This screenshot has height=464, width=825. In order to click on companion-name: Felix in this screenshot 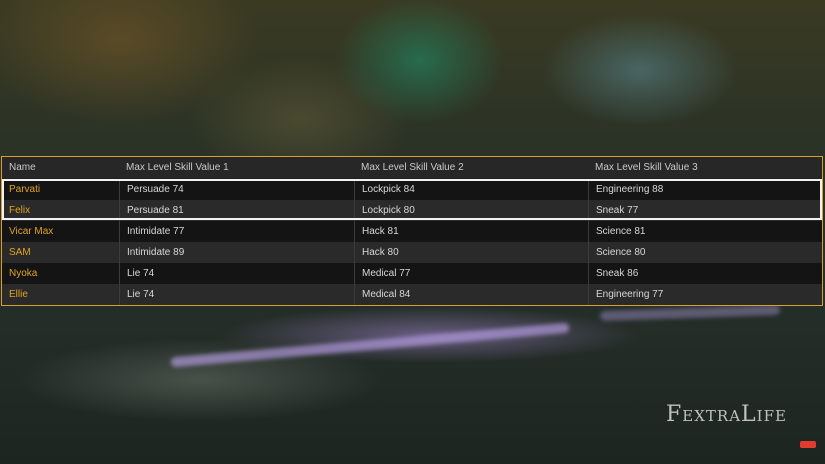, I will do `click(20, 210)`.